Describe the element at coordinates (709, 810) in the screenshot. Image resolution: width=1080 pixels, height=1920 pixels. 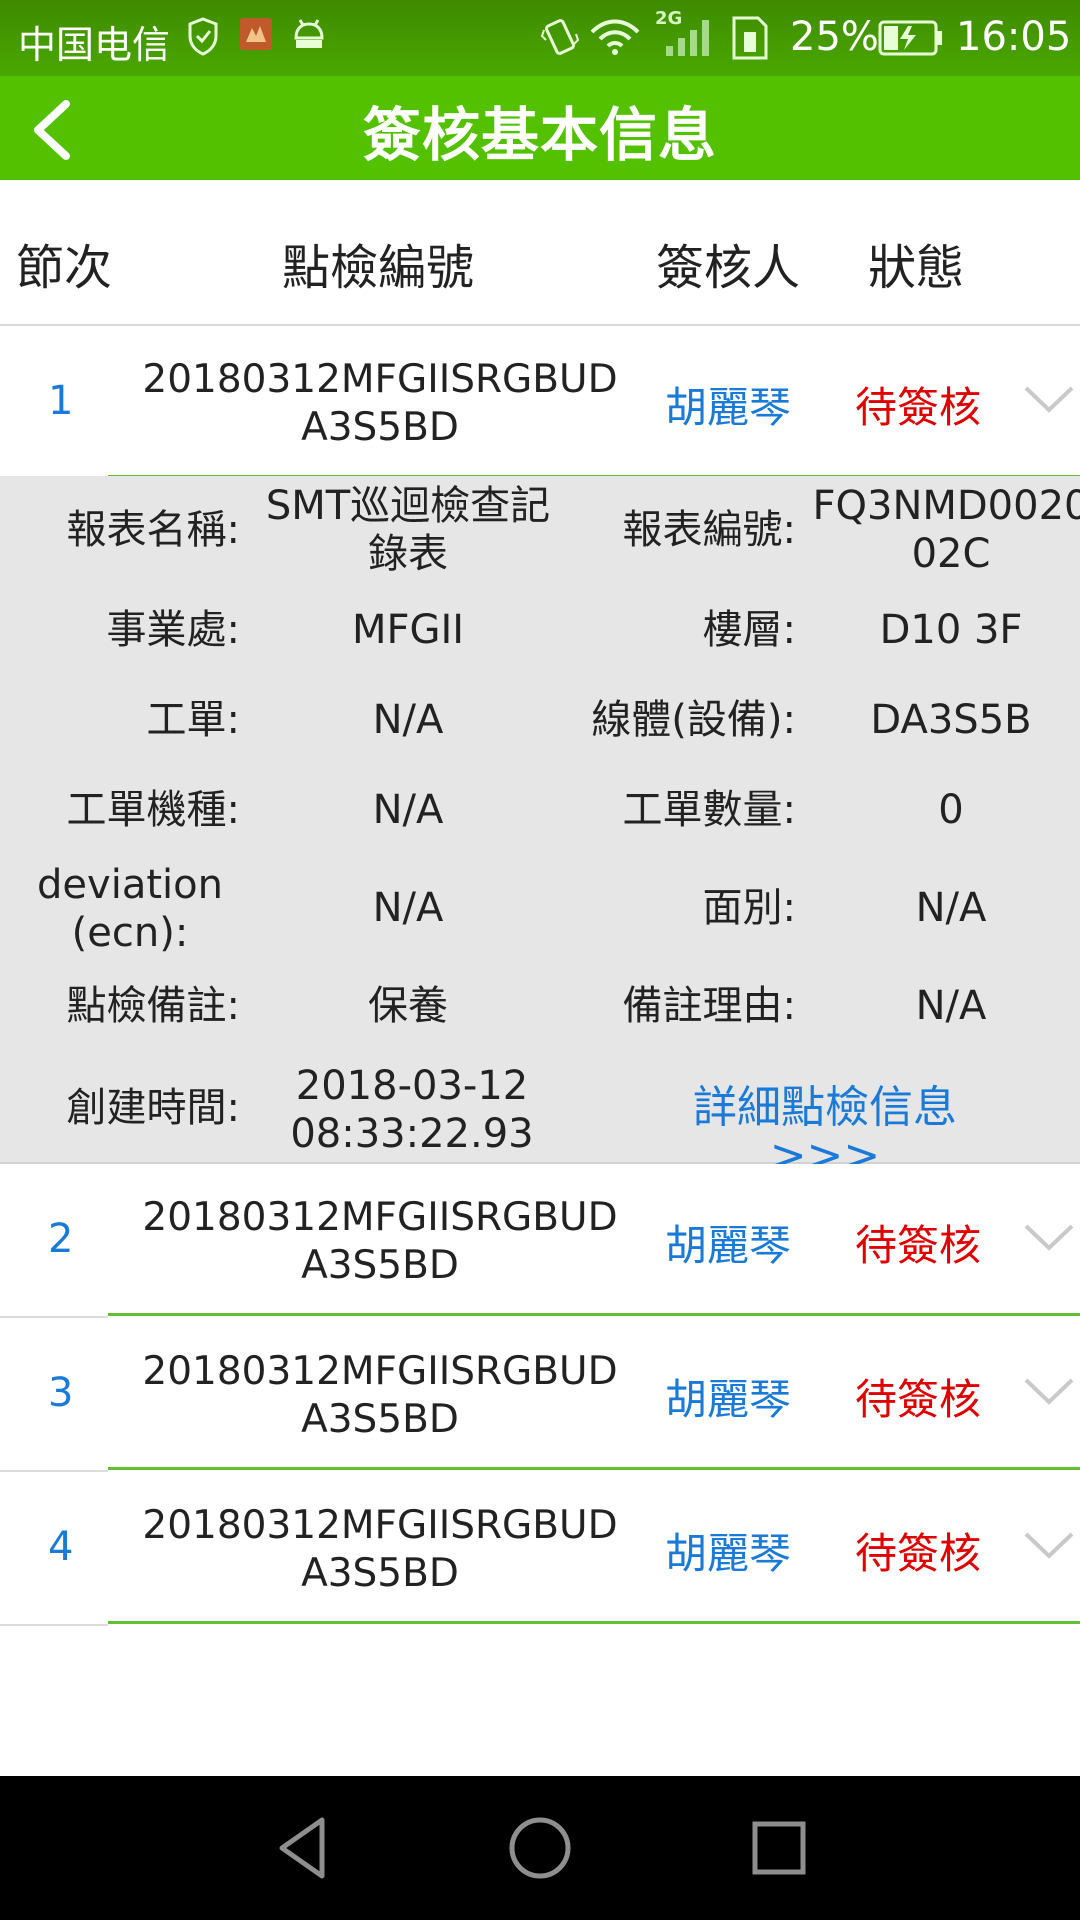
I see `work-order-qty-label: 工單數量:` at that location.